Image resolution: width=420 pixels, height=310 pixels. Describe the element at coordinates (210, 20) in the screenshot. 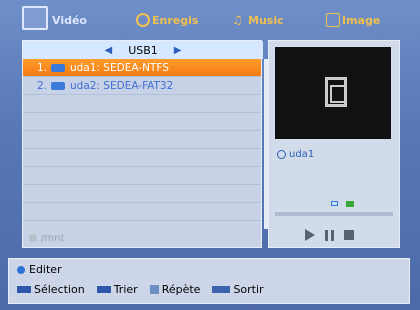

I see `media-tabs: Vidéo Enregis ♫ Music Image` at that location.